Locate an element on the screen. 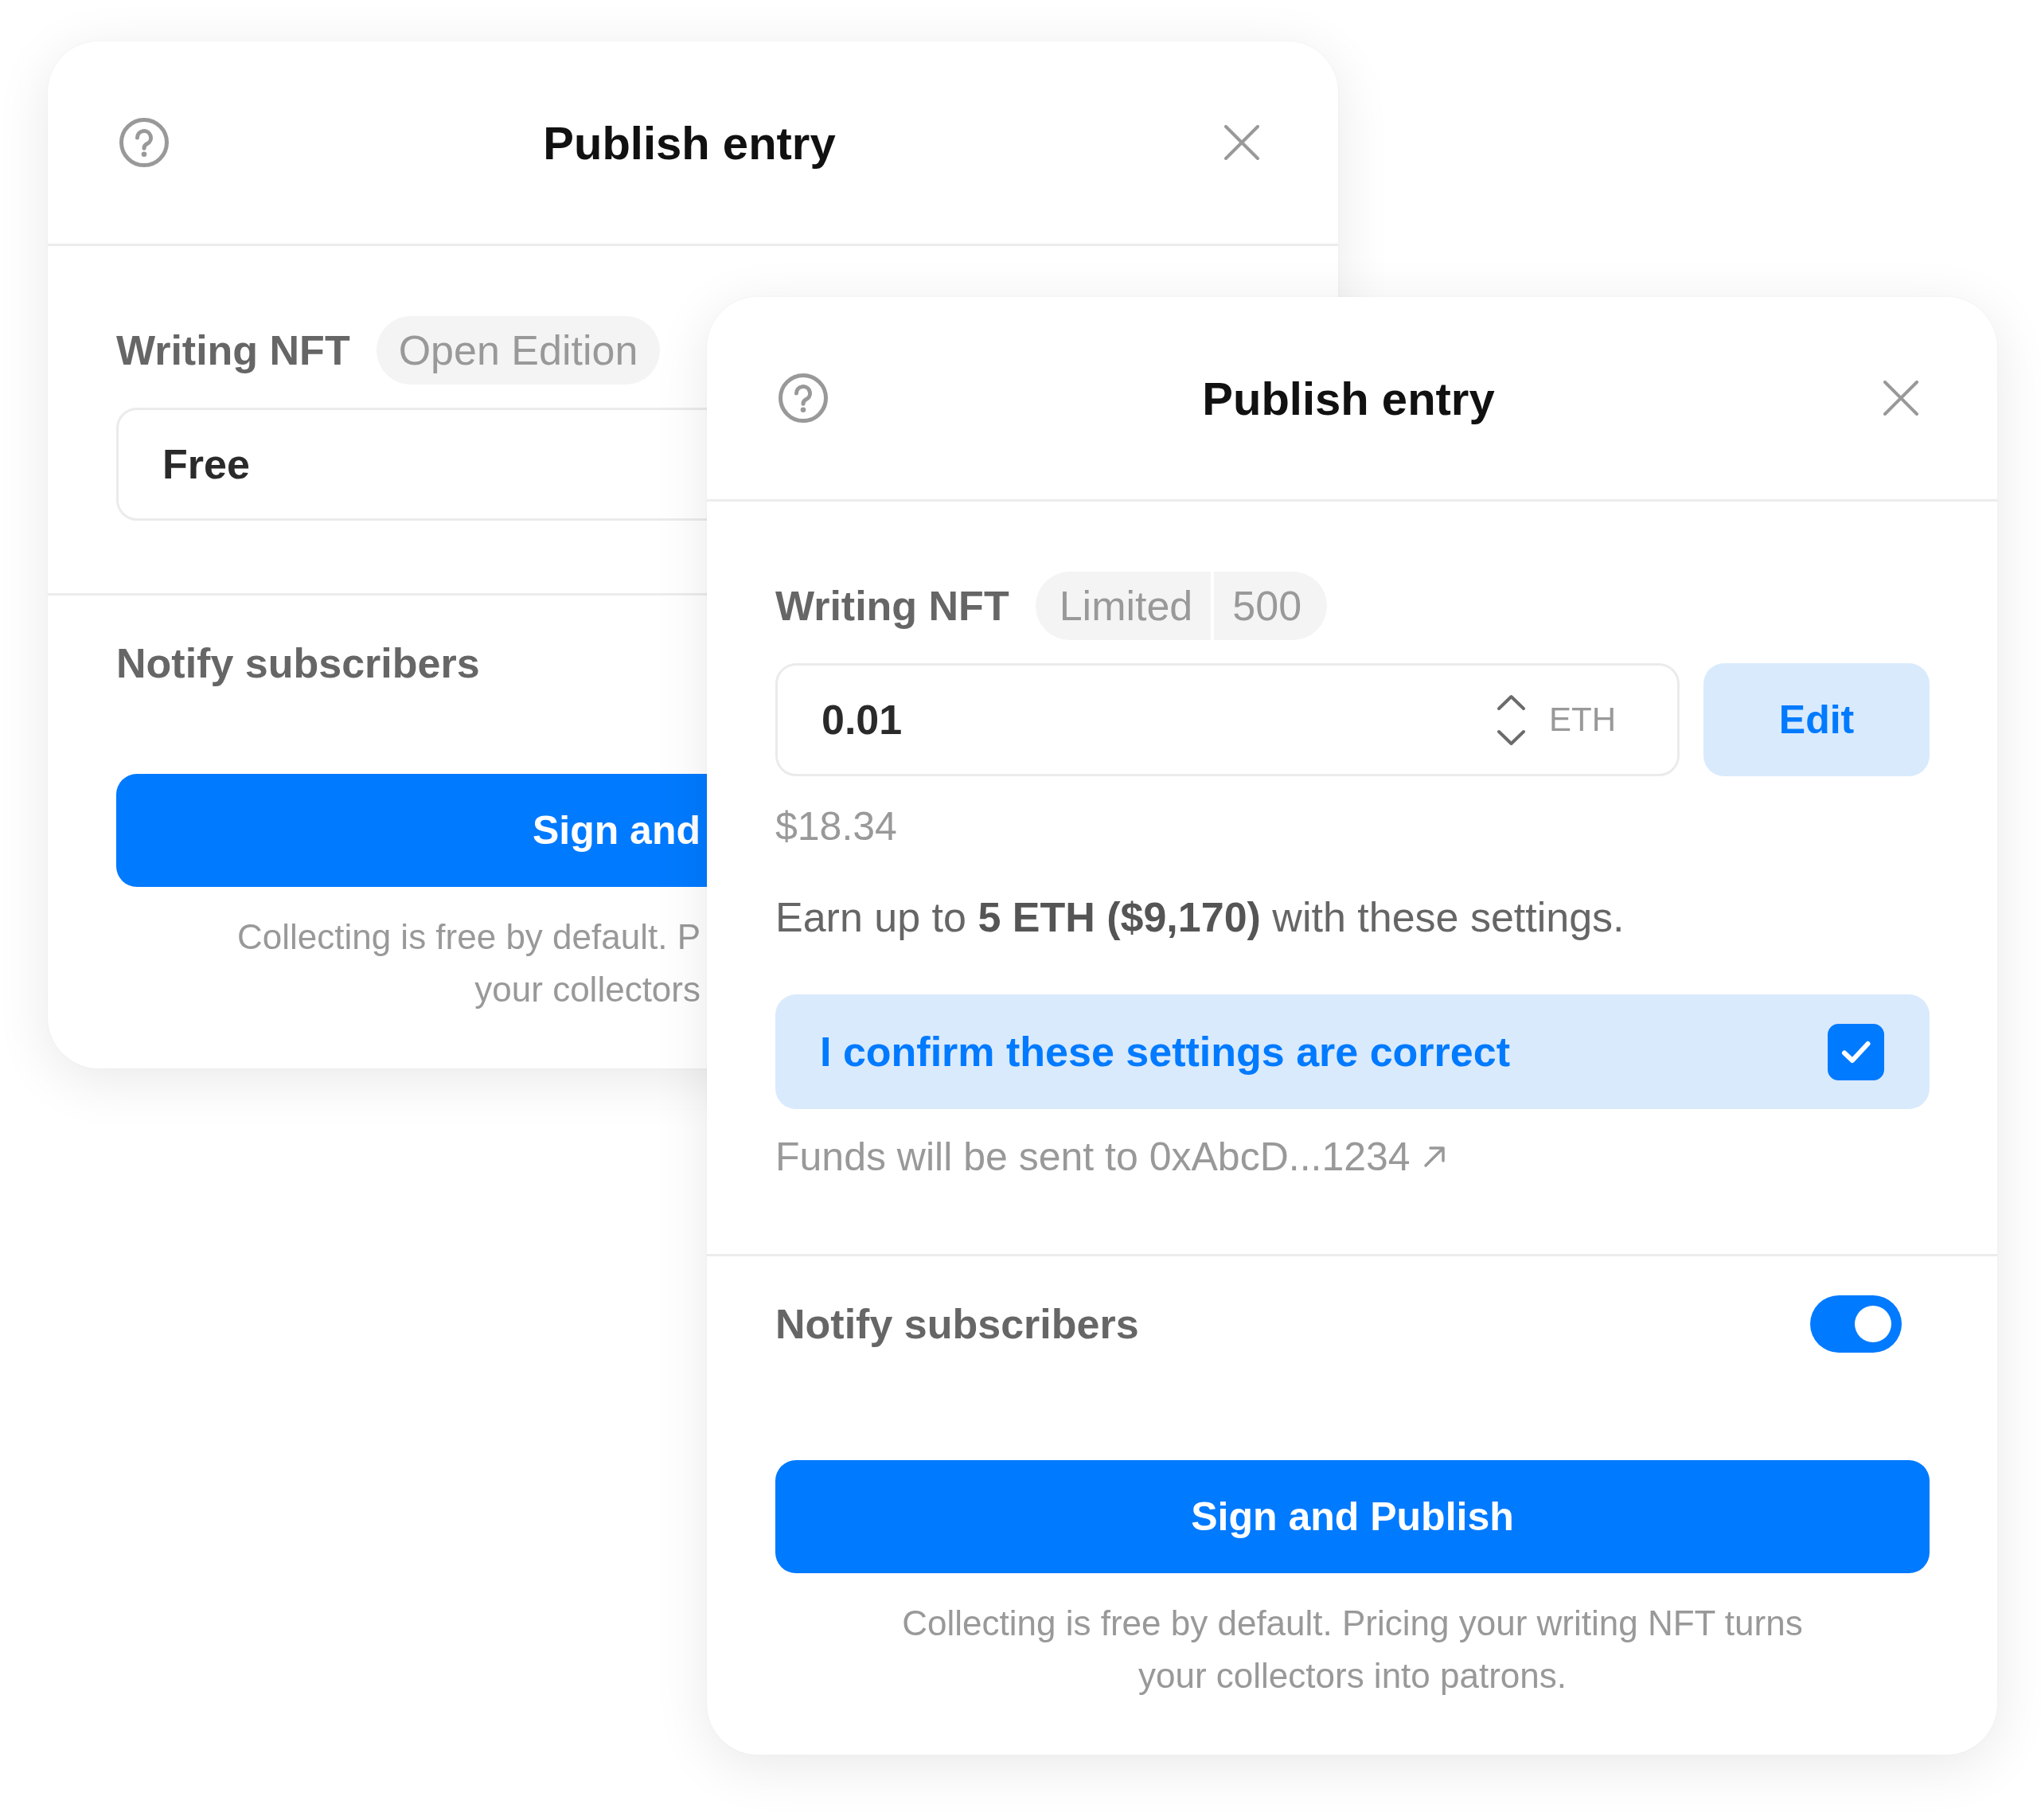 The width and height of the screenshot is (2041, 1820). price-value: 0.01 is located at coordinates (862, 720).